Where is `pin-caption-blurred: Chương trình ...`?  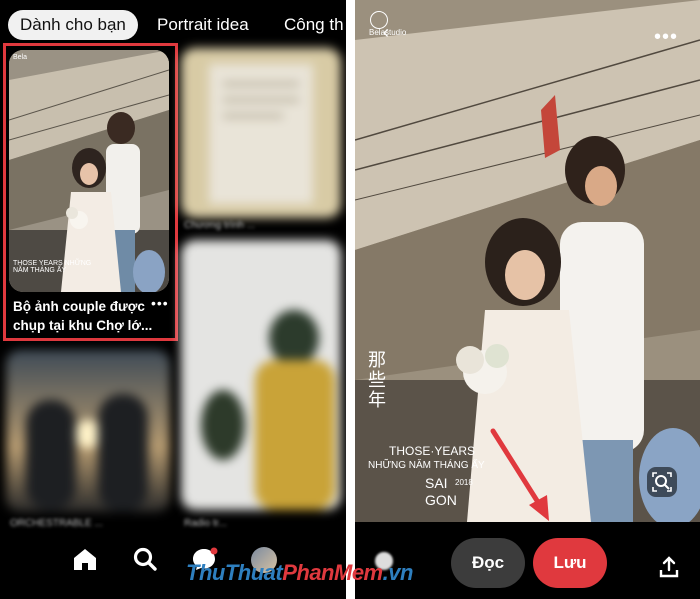
pin-caption-blurred: Chương trình ... is located at coordinates (220, 225).